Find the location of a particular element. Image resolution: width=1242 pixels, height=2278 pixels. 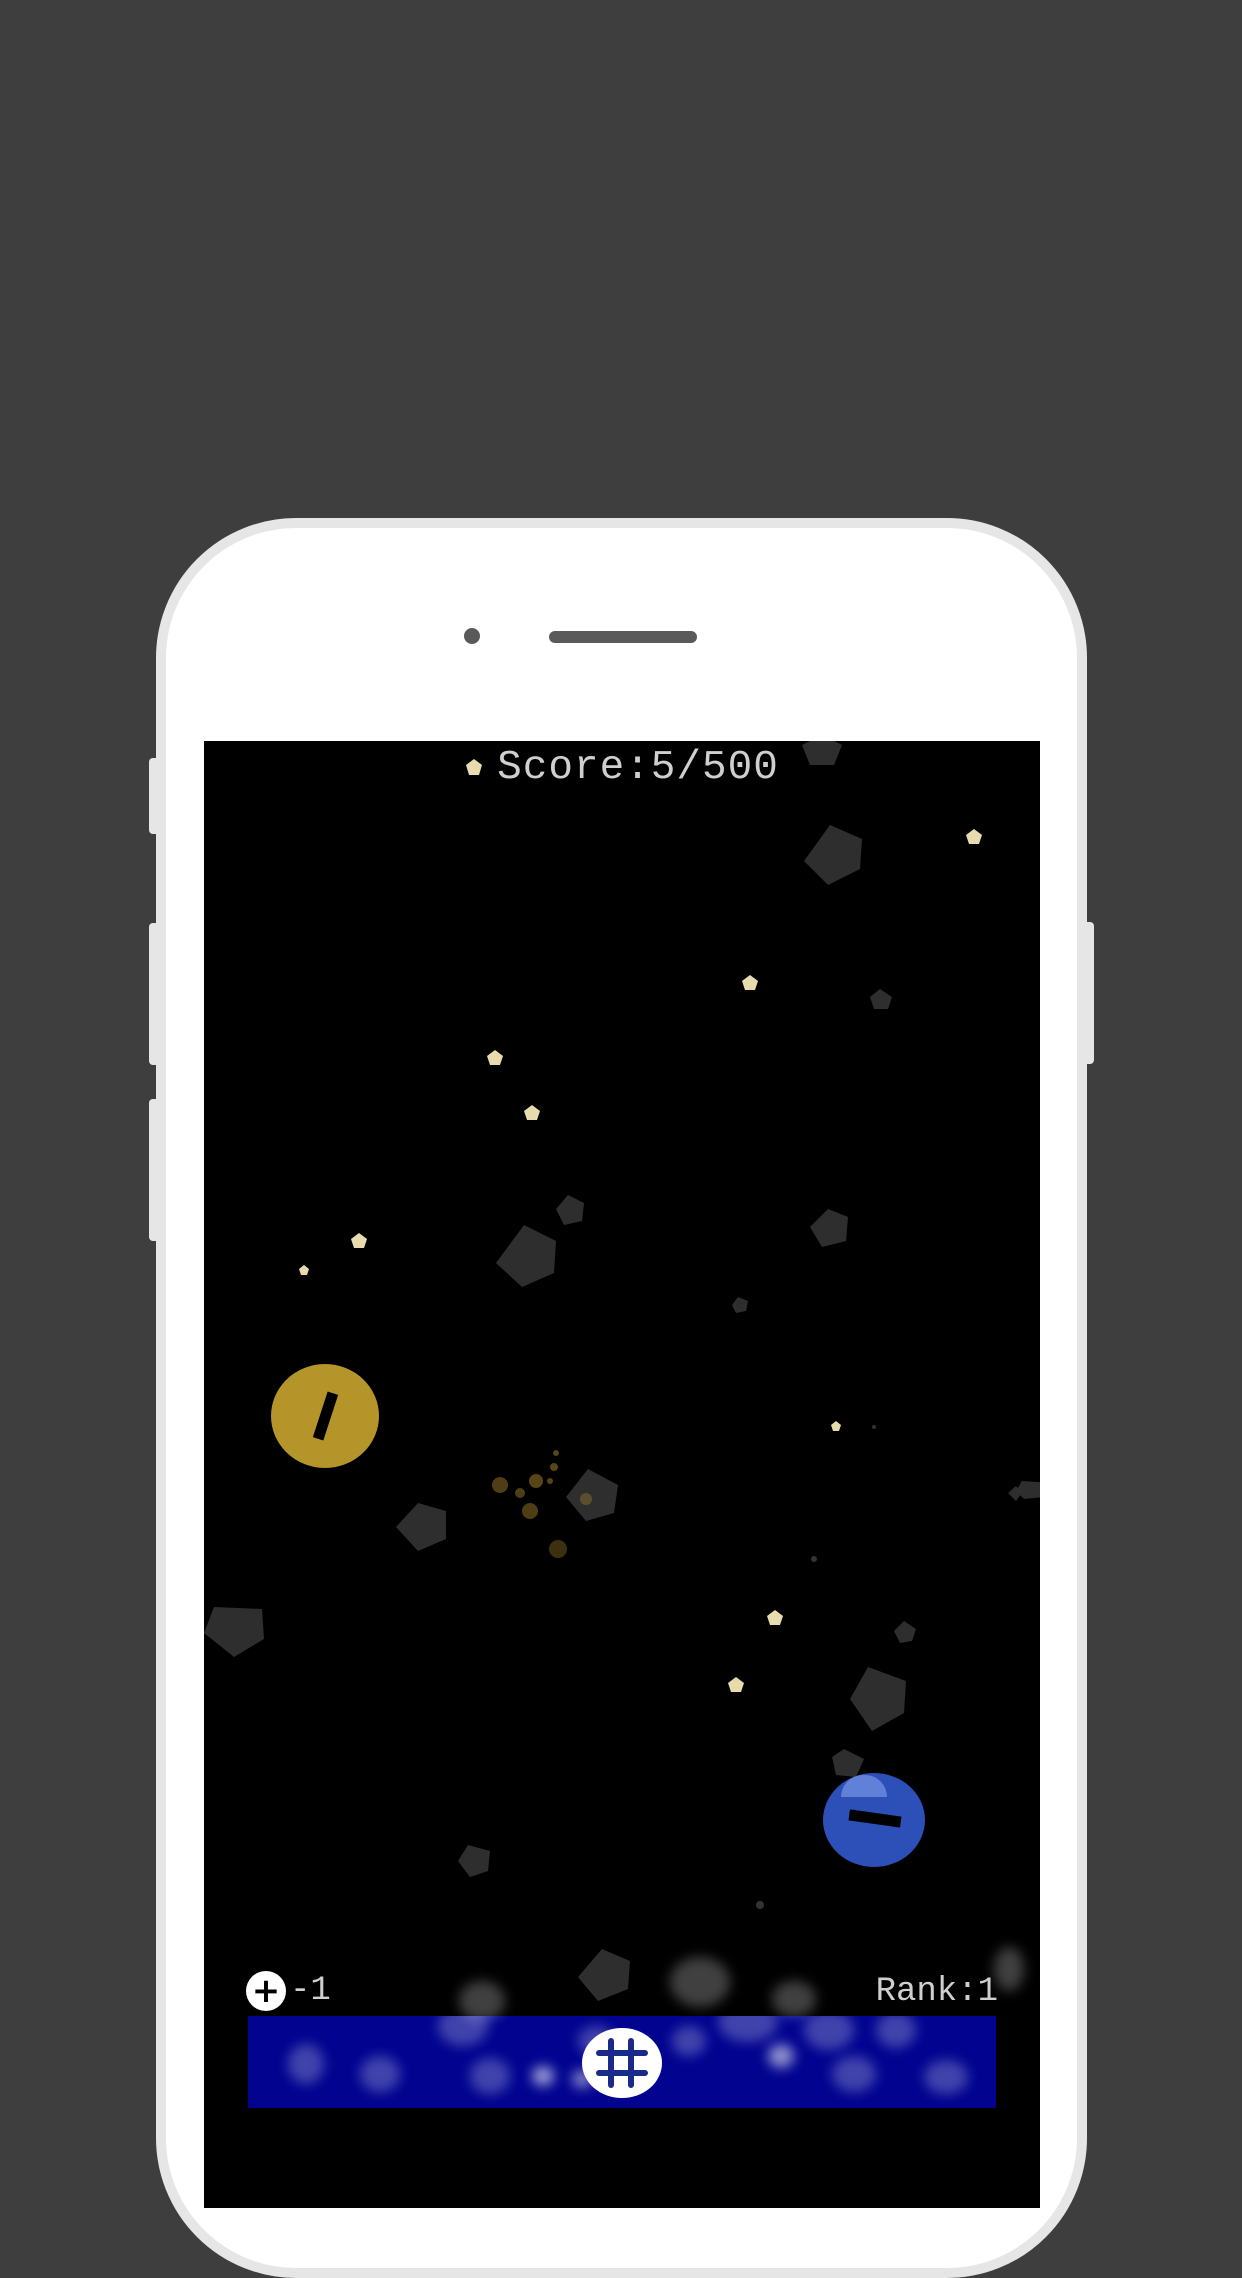

yellow-ball is located at coordinates (325, 1416).